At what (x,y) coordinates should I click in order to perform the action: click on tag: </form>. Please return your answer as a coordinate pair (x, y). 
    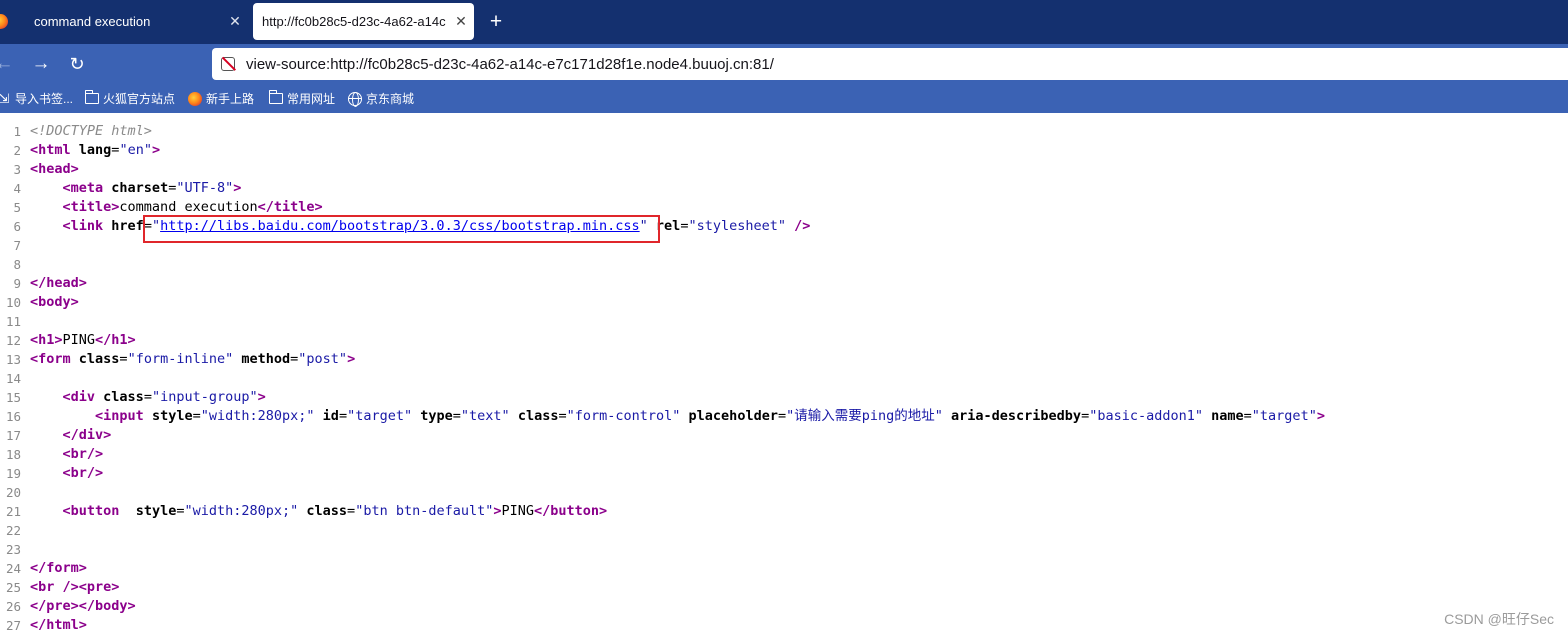
    Looking at the image, I should click on (58, 568).